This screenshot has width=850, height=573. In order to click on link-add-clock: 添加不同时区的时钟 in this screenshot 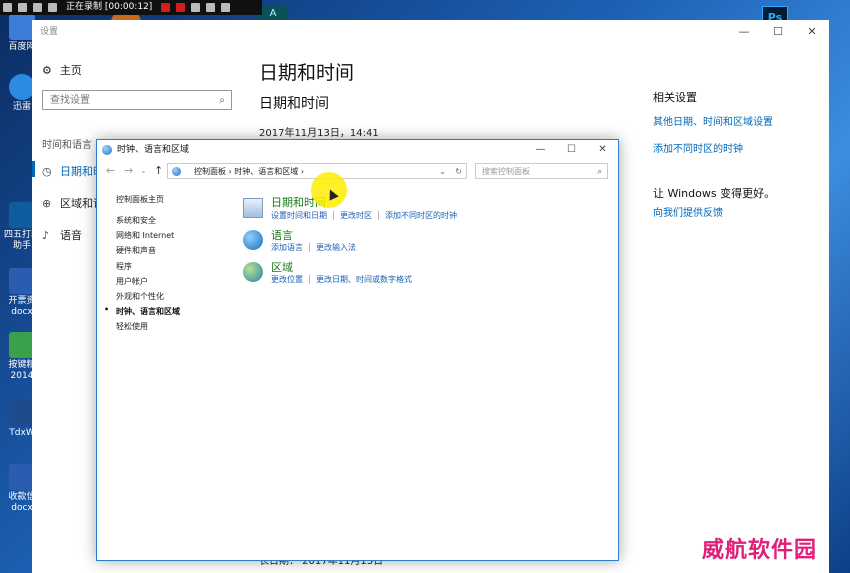, I will do `click(421, 215)`.